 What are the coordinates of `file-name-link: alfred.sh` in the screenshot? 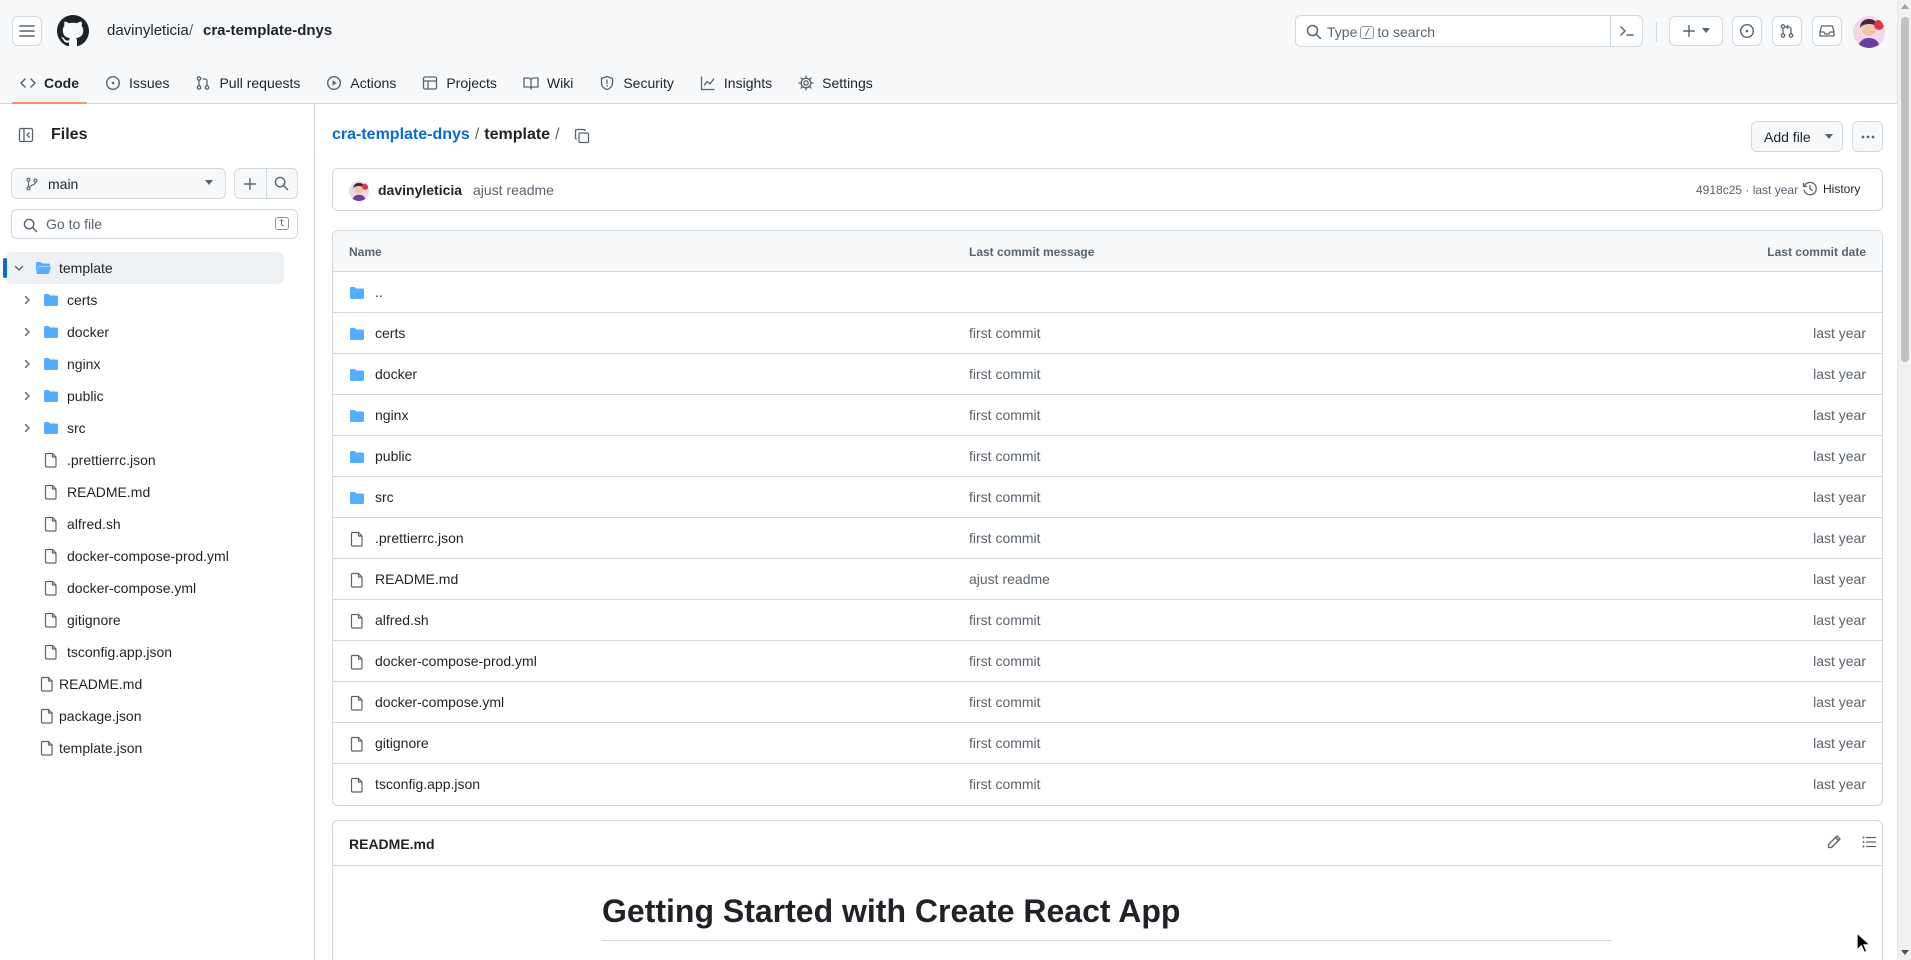 It's located at (402, 620).